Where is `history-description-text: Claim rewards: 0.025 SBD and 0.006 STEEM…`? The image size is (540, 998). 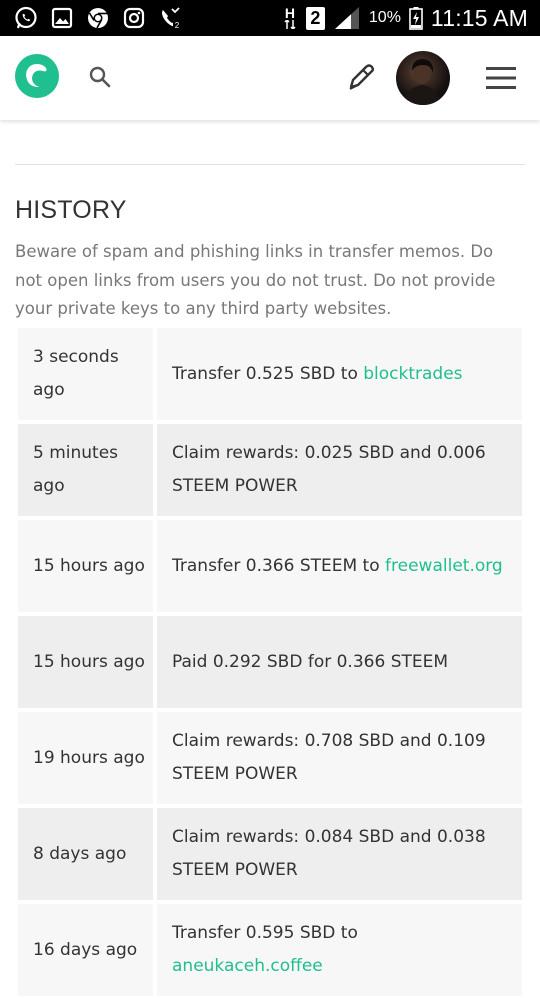
history-description-text: Claim rewards: 0.025 SBD and 0.006 STEEM… is located at coordinates (338, 470).